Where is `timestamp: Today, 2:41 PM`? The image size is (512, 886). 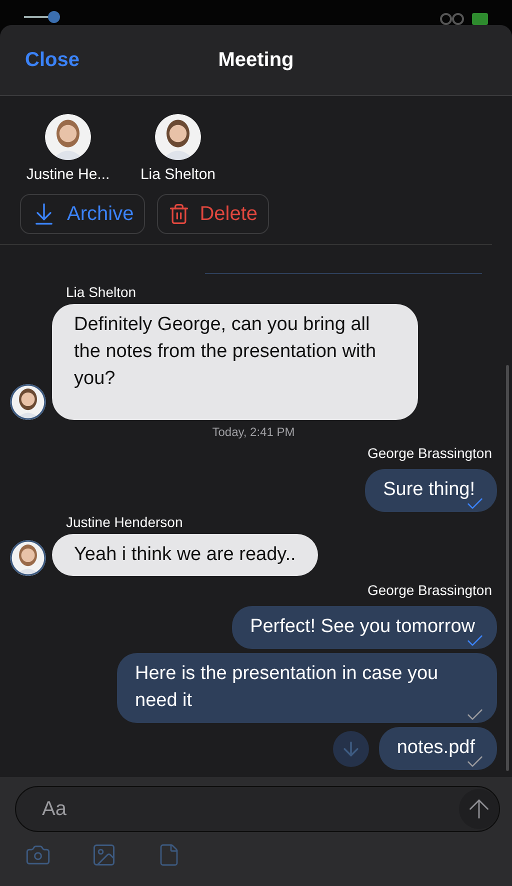
timestamp: Today, 2:41 PM is located at coordinates (253, 432).